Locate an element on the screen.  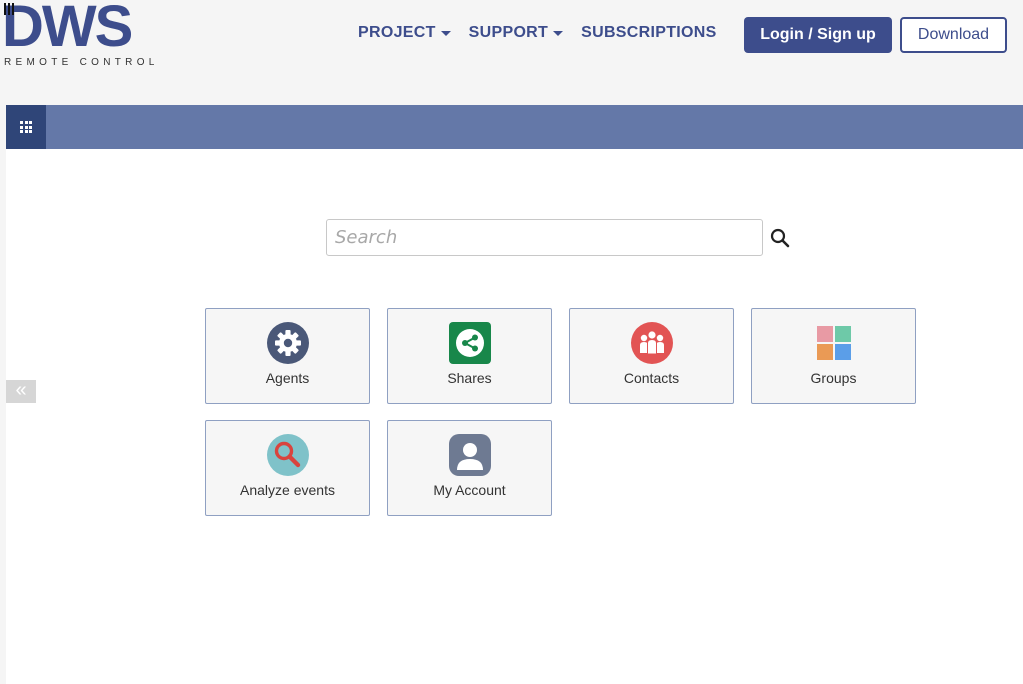
nav-item-label: SUPPORT is located at coordinates (508, 32).